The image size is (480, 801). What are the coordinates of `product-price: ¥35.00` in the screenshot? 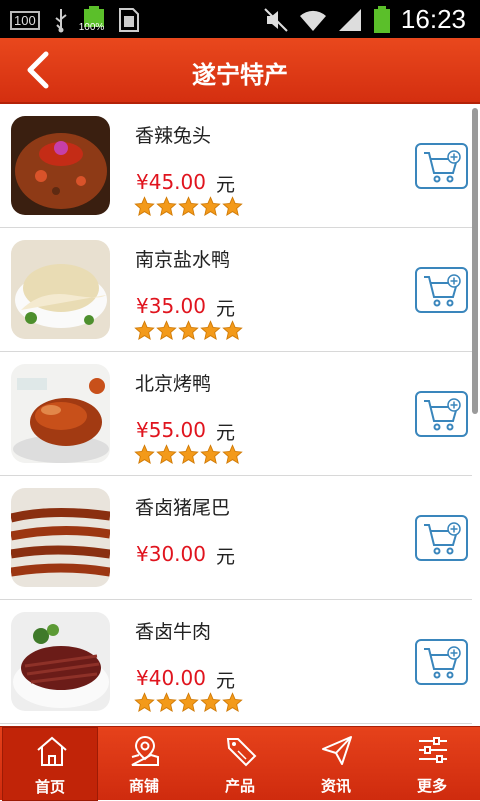 It's located at (171, 306).